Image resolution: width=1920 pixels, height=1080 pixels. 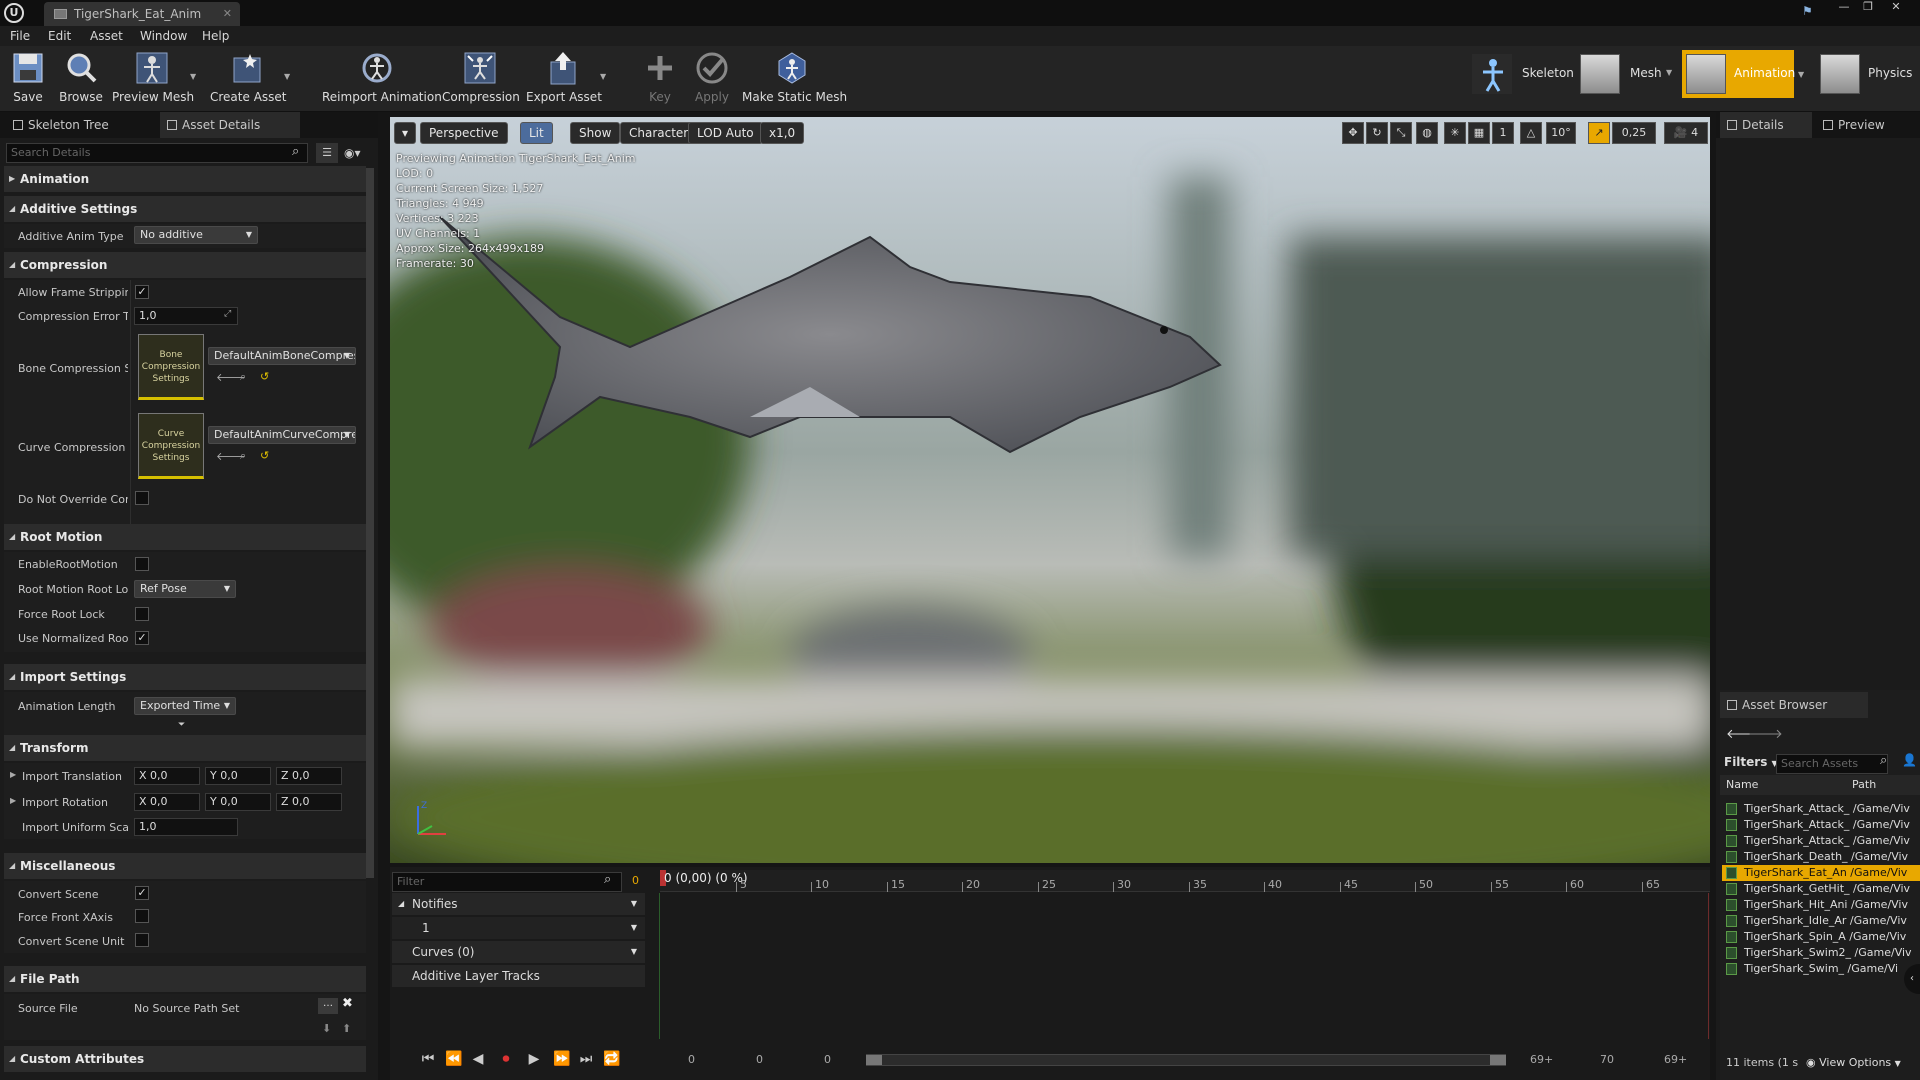 I want to click on view-options-button: ◉ View Options ▼, so click(x=1853, y=1062).